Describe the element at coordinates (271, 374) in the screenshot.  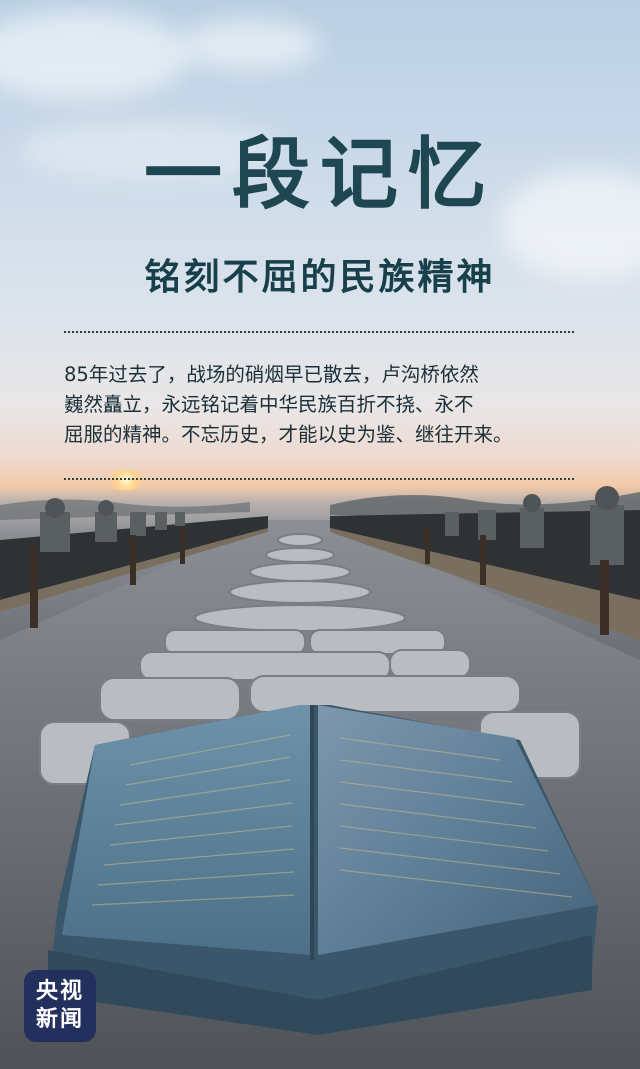
I see `paragraph-line: 85年过去了，战场的硝烟早已散去，卢沟桥依然` at that location.